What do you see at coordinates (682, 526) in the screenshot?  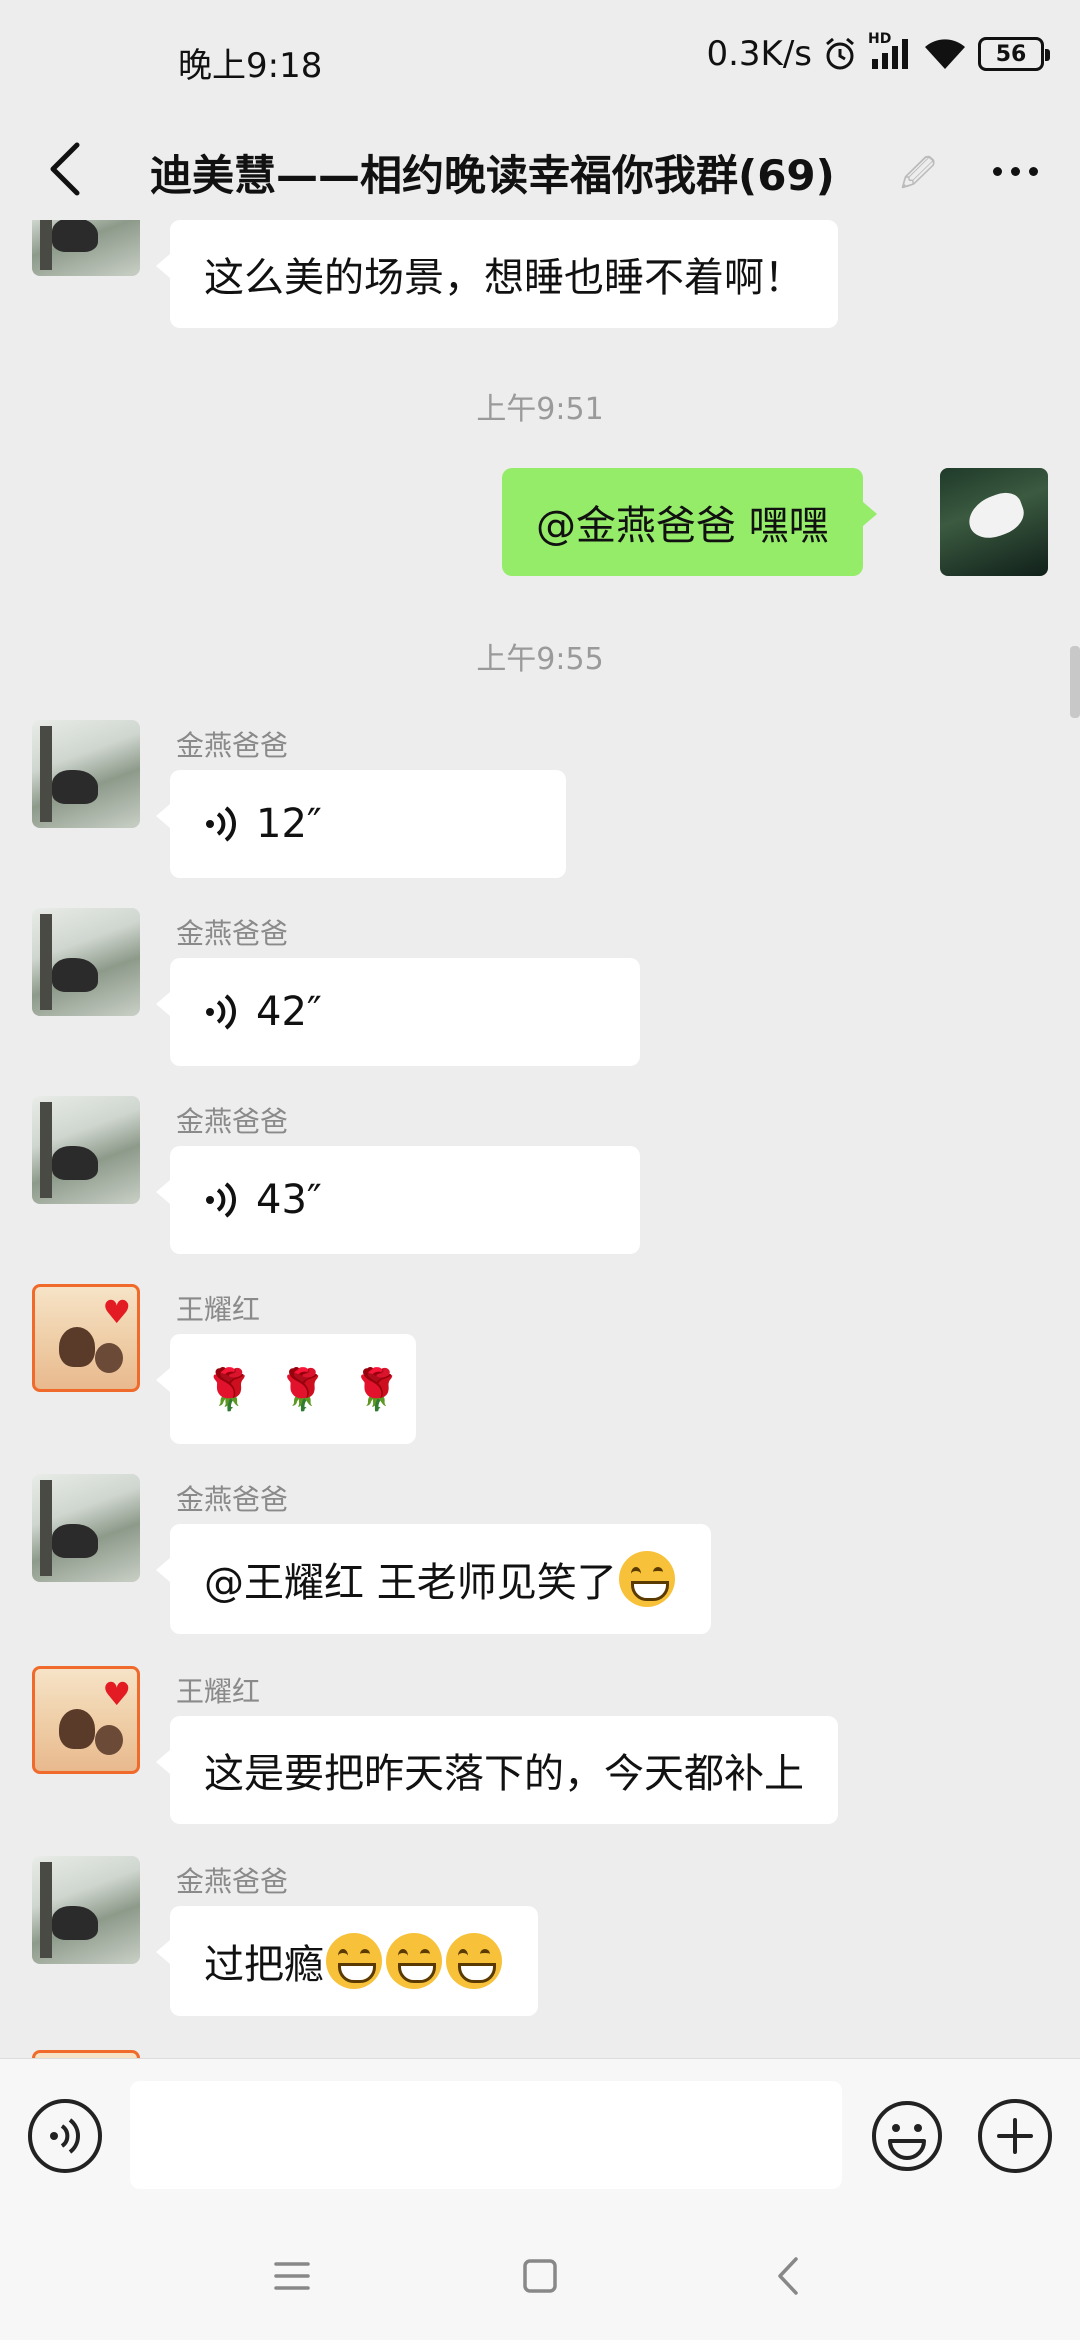 I see `message-text: @金燕爸爸 嘿嘿` at bounding box center [682, 526].